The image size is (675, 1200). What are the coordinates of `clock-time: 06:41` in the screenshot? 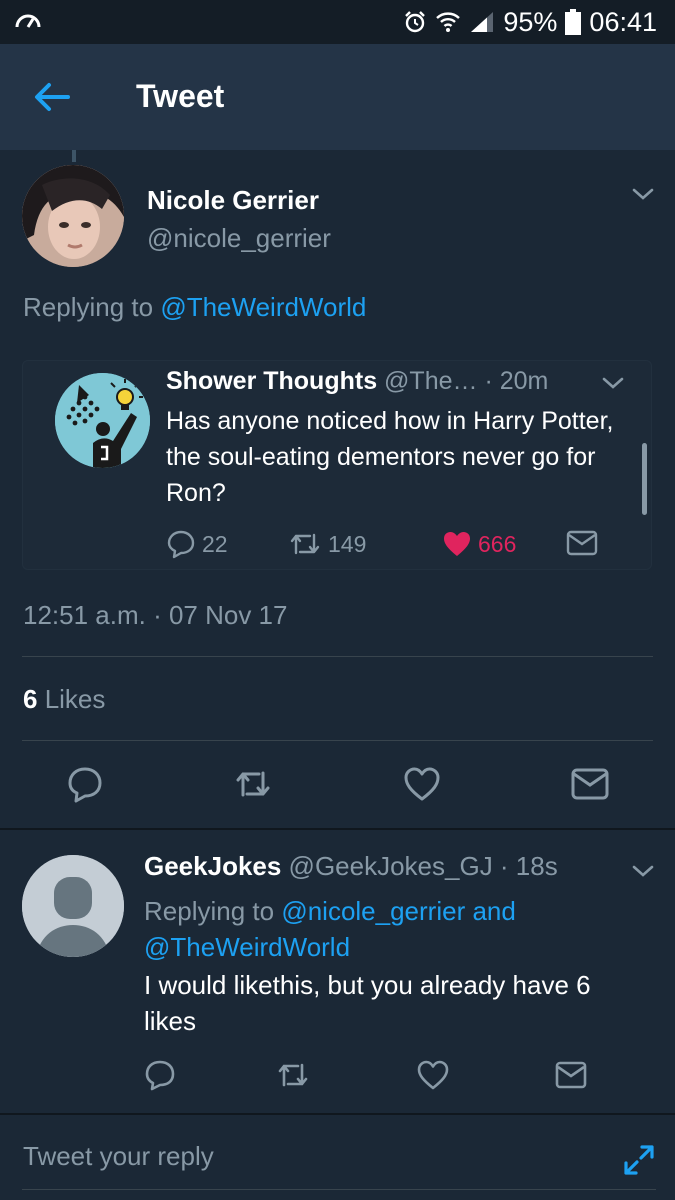 It's located at (623, 21).